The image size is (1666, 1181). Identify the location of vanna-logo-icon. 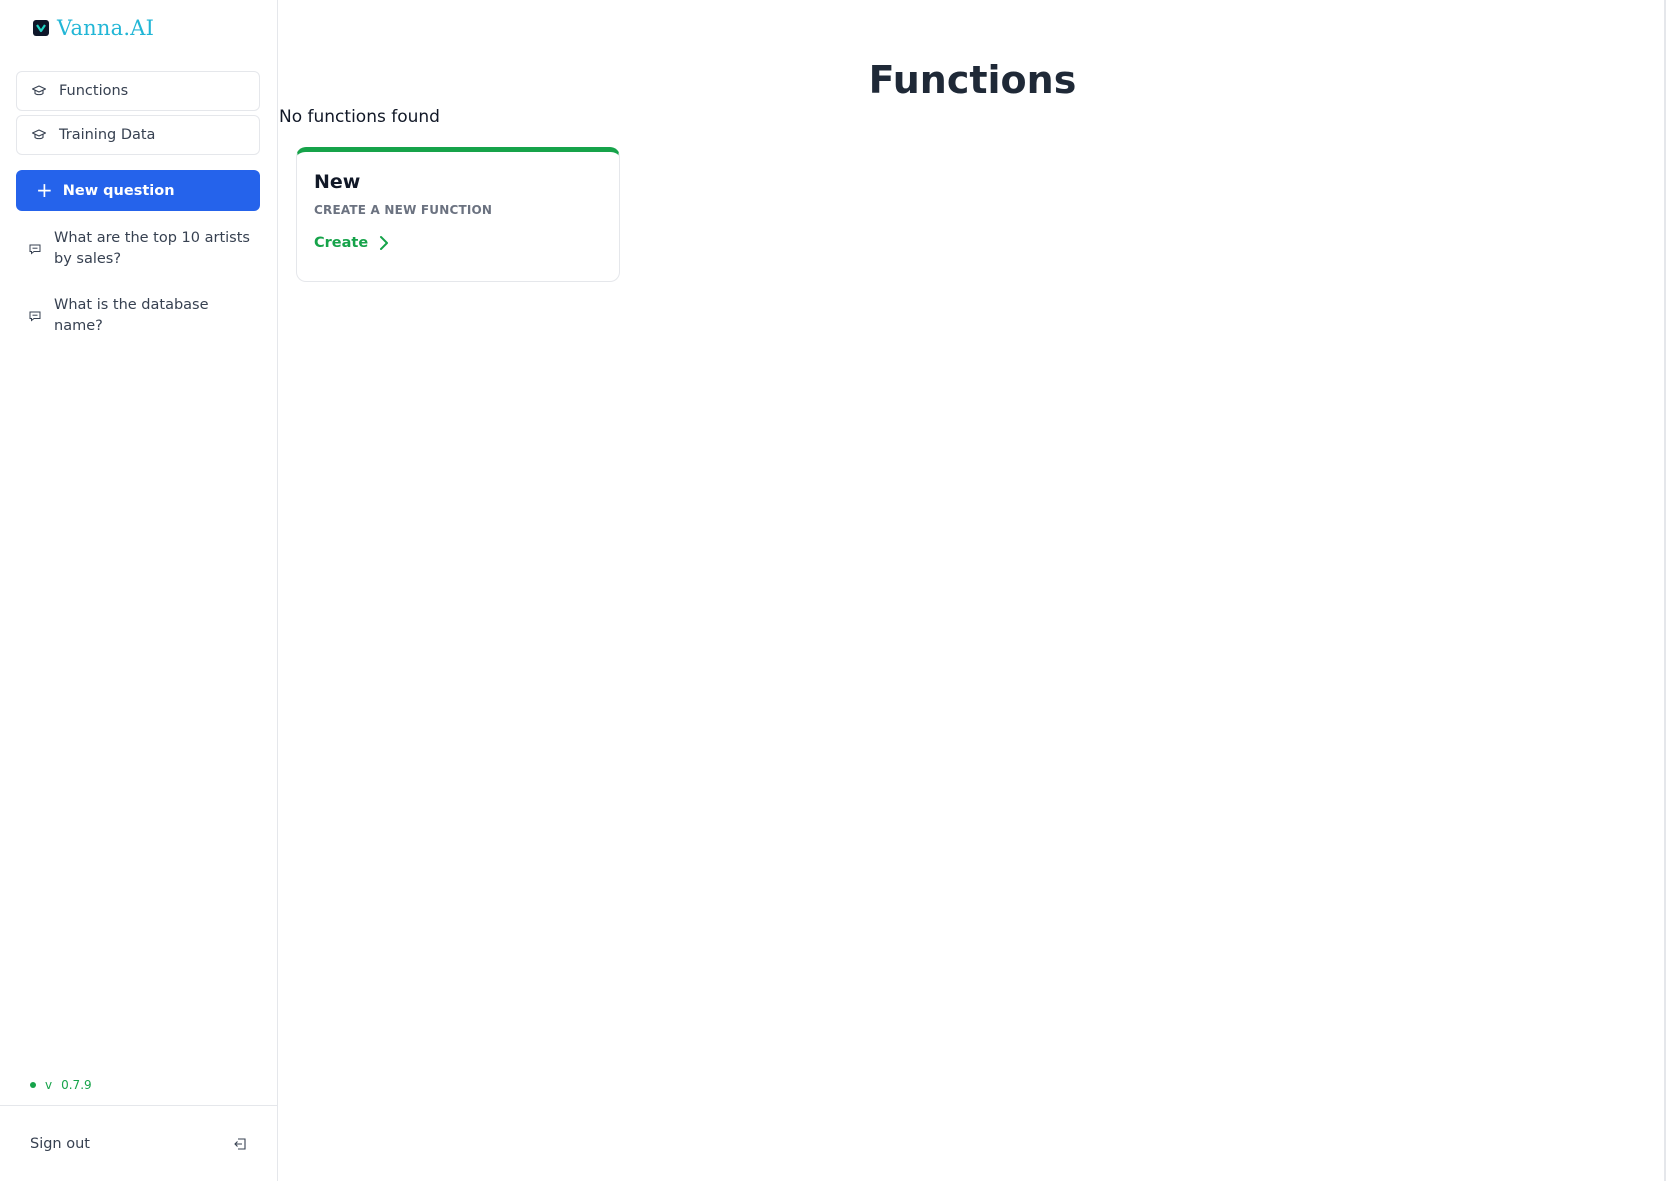
(41, 28).